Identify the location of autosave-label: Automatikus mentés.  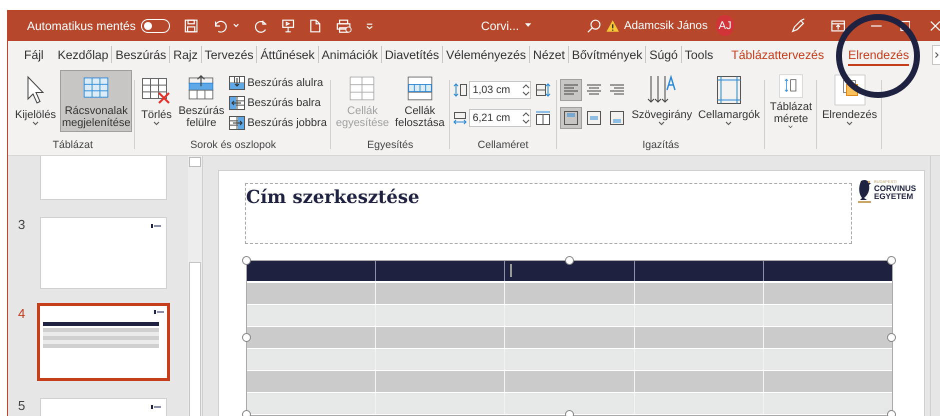
(81, 25).